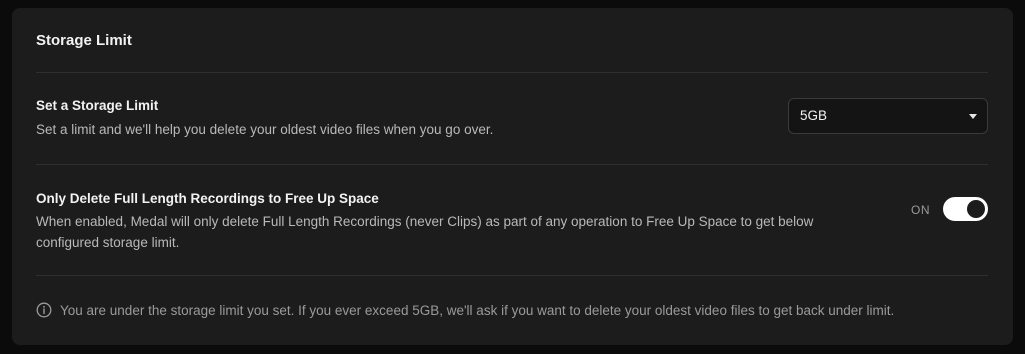  I want to click on chevron-down-icon, so click(973, 116).